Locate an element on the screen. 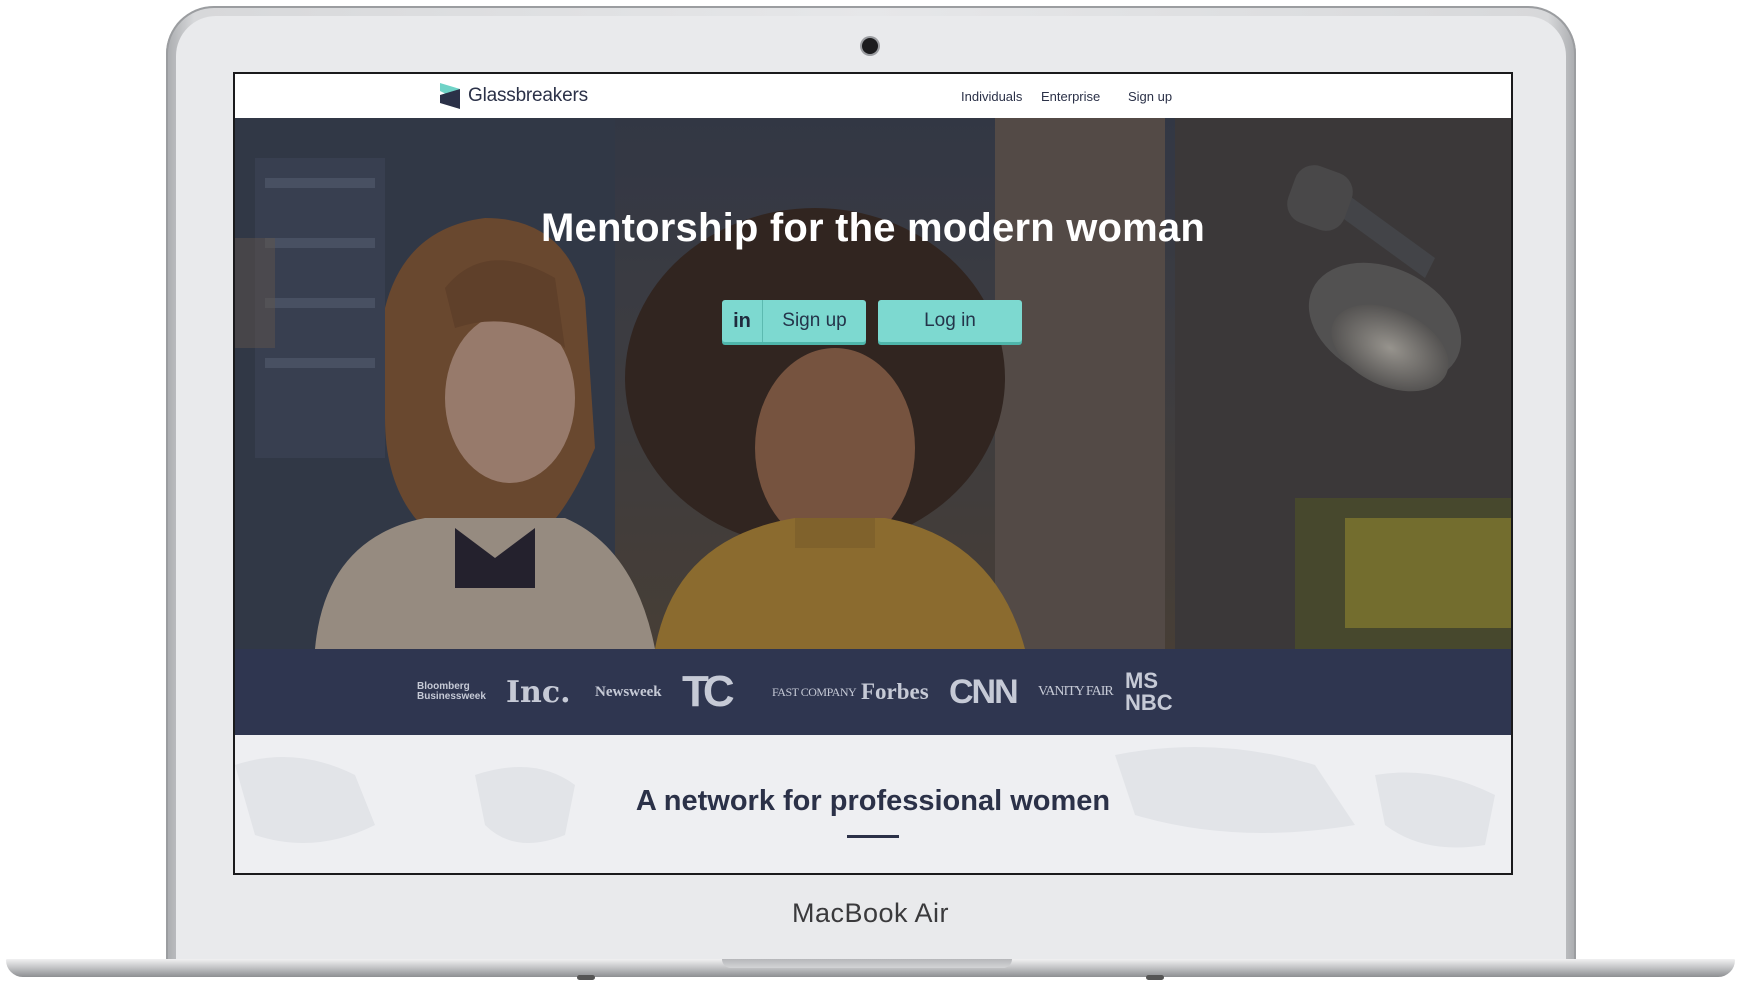 Image resolution: width=1741 pixels, height=1005 pixels. logo-msnbc: MS NBC is located at coordinates (1149, 692).